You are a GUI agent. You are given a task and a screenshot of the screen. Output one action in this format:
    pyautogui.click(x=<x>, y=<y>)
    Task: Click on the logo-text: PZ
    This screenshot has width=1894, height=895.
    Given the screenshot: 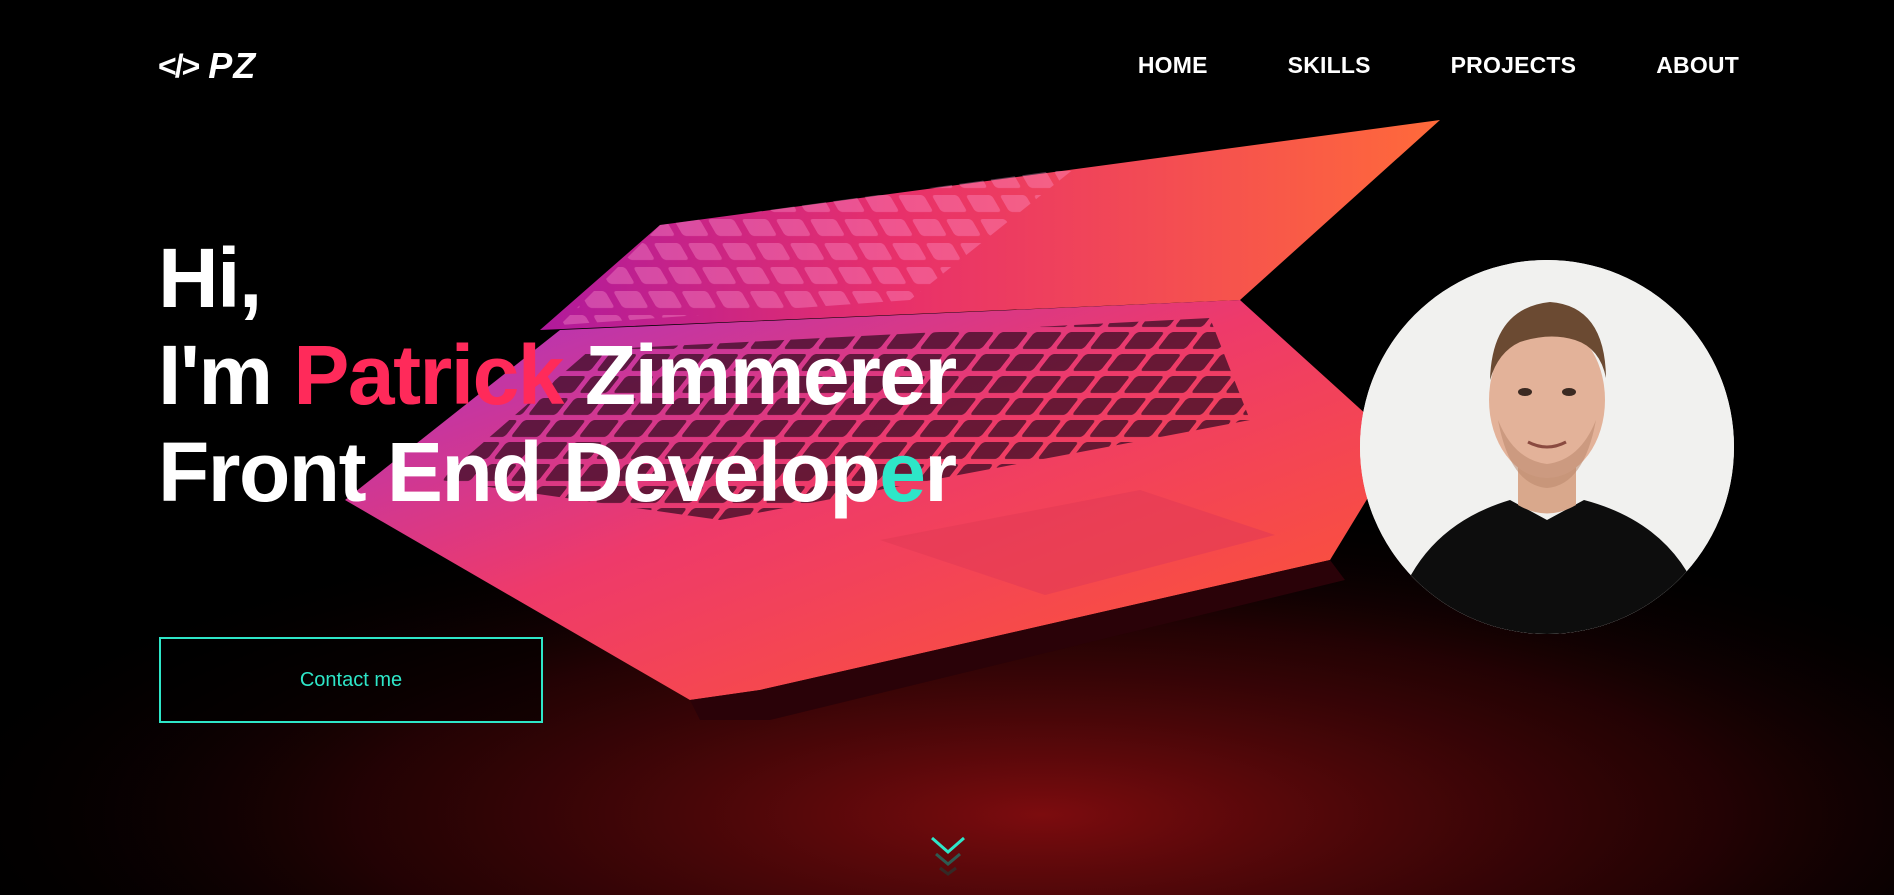 What is the action you would take?
    pyautogui.click(x=232, y=65)
    